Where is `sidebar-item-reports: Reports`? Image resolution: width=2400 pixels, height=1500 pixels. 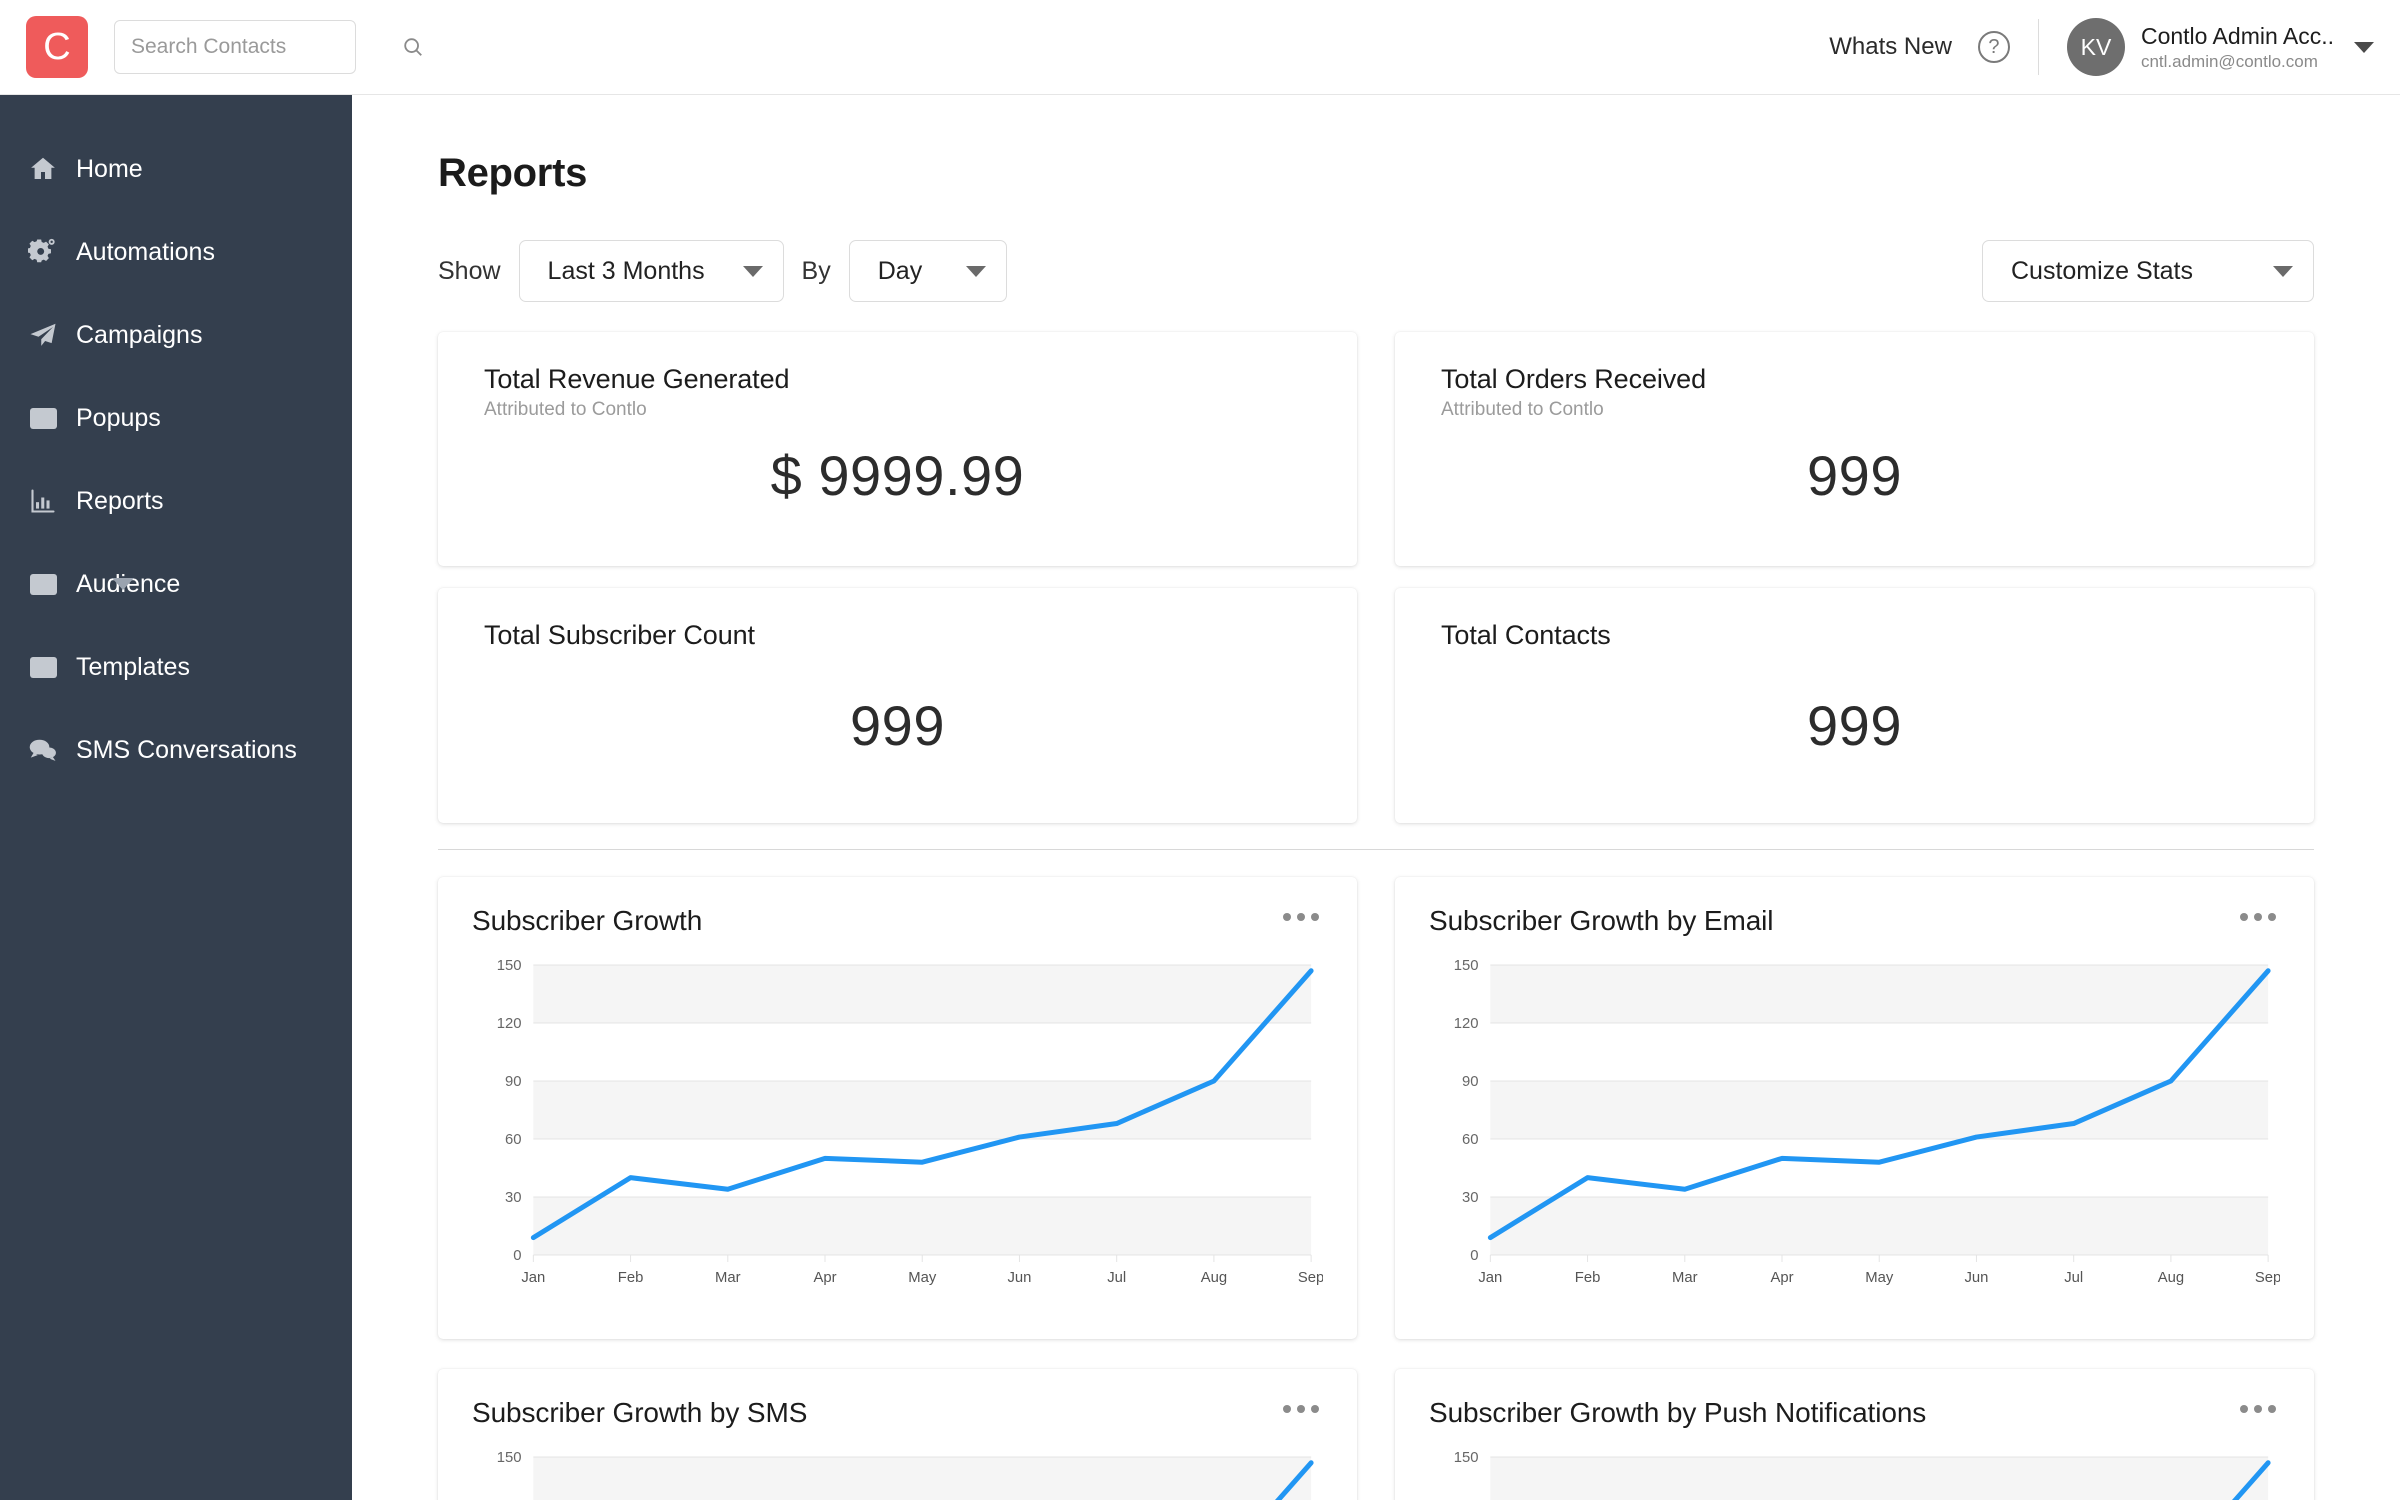 sidebar-item-reports: Reports is located at coordinates (176, 501).